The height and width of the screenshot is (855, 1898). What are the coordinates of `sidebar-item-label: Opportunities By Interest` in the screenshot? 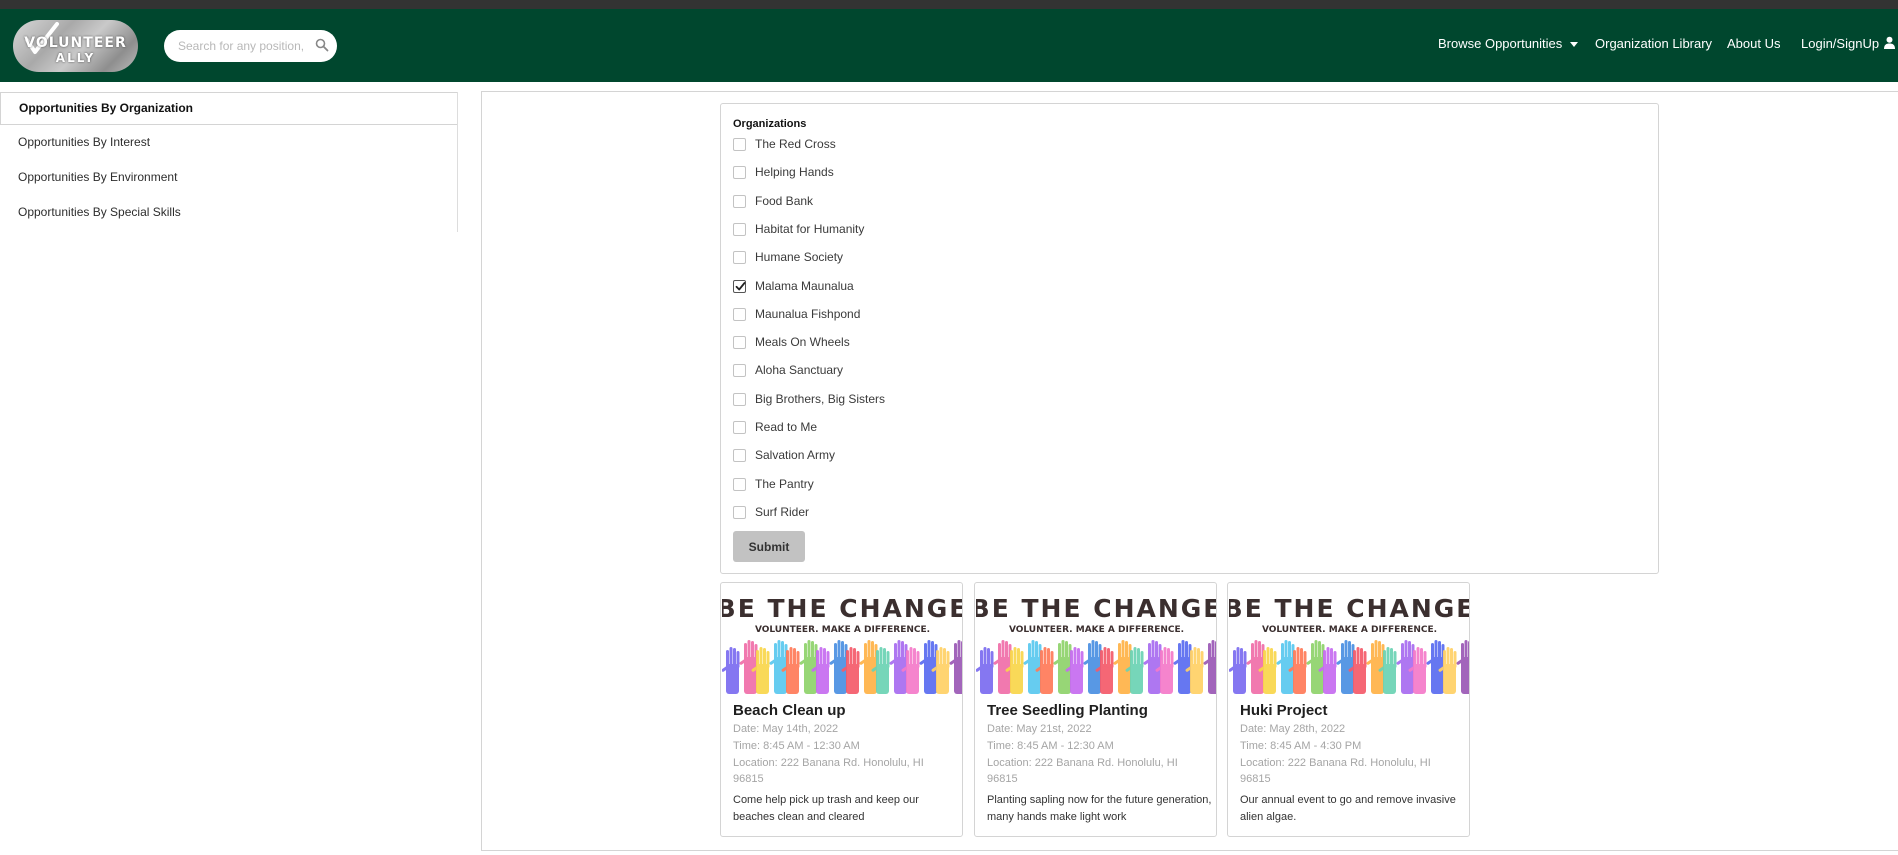 It's located at (84, 142).